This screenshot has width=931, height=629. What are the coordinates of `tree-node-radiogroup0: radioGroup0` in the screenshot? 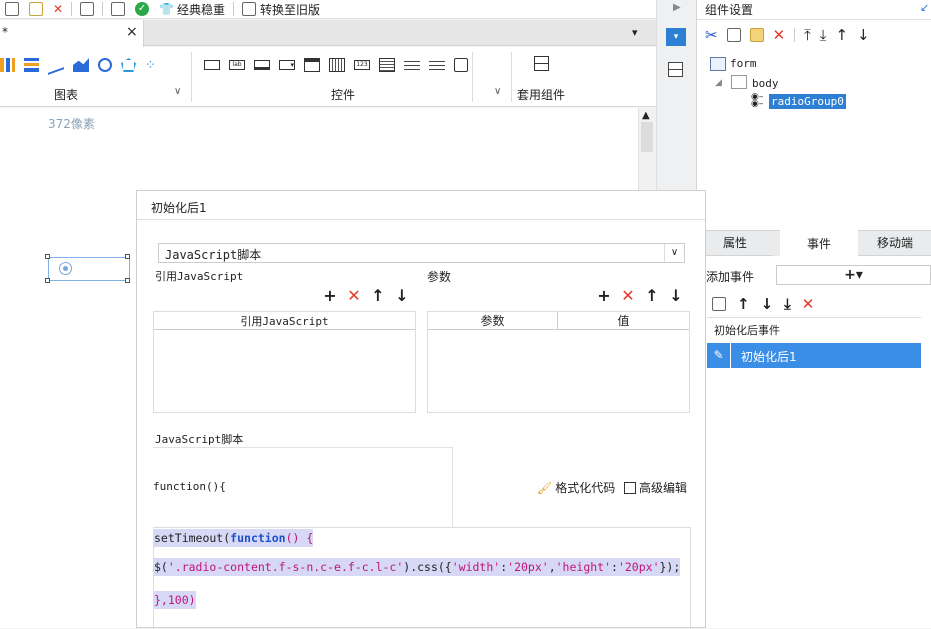 It's located at (807, 101).